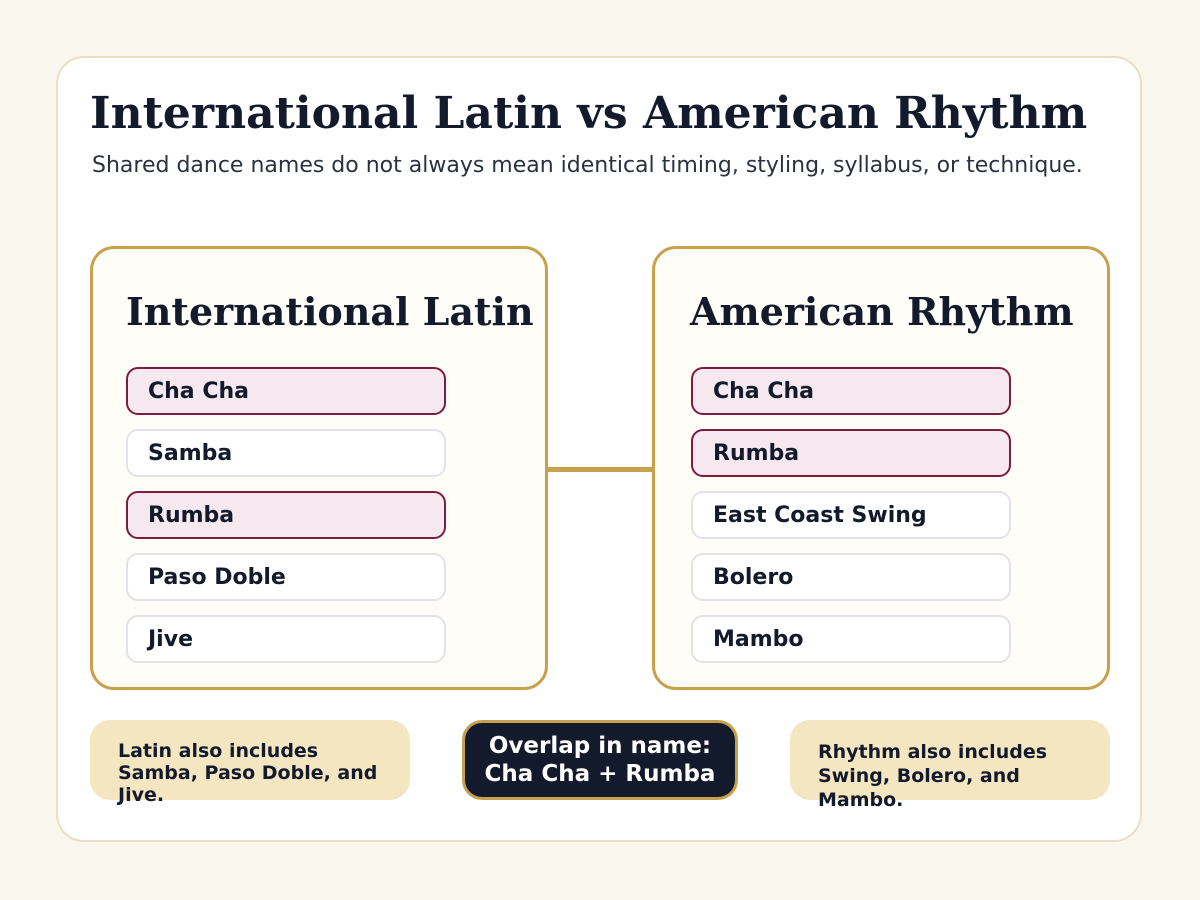 The width and height of the screenshot is (1200, 900). I want to click on dance-item: Mambo, so click(851, 639).